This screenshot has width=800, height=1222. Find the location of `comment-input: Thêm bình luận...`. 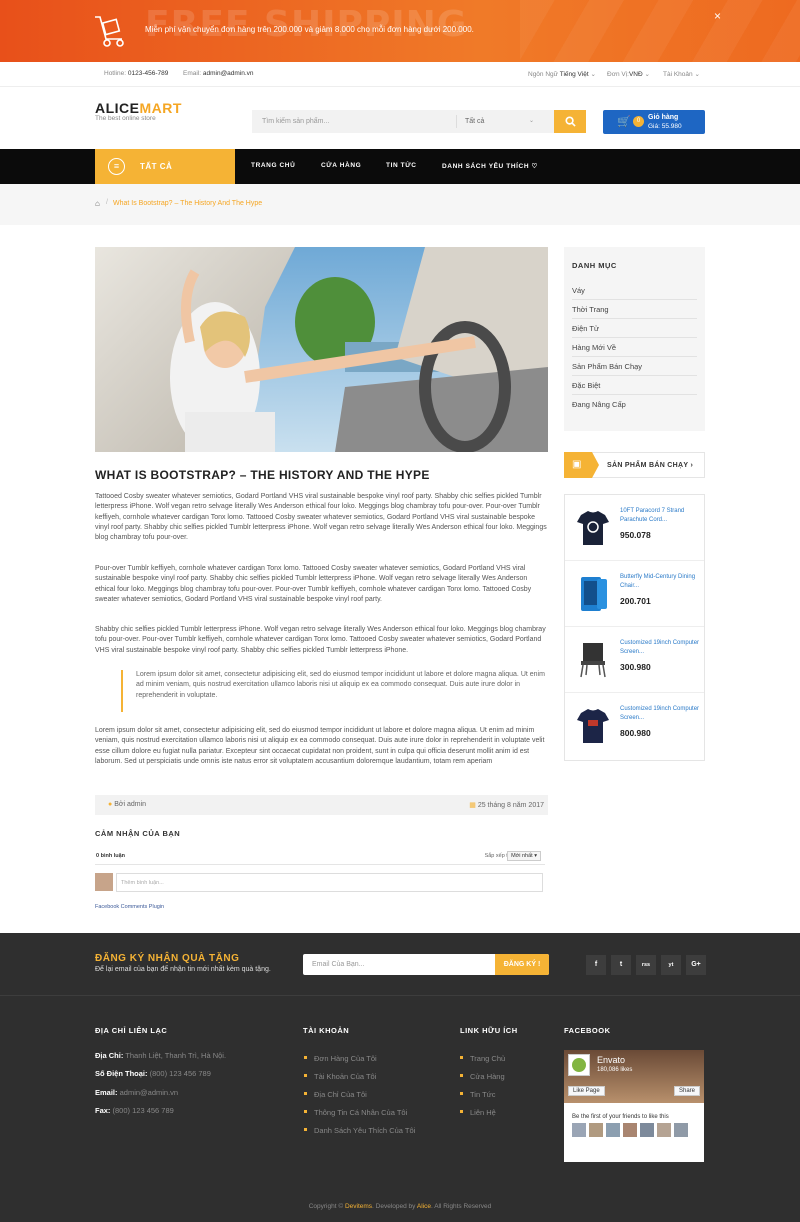

comment-input: Thêm bình luận... is located at coordinates (329, 882).